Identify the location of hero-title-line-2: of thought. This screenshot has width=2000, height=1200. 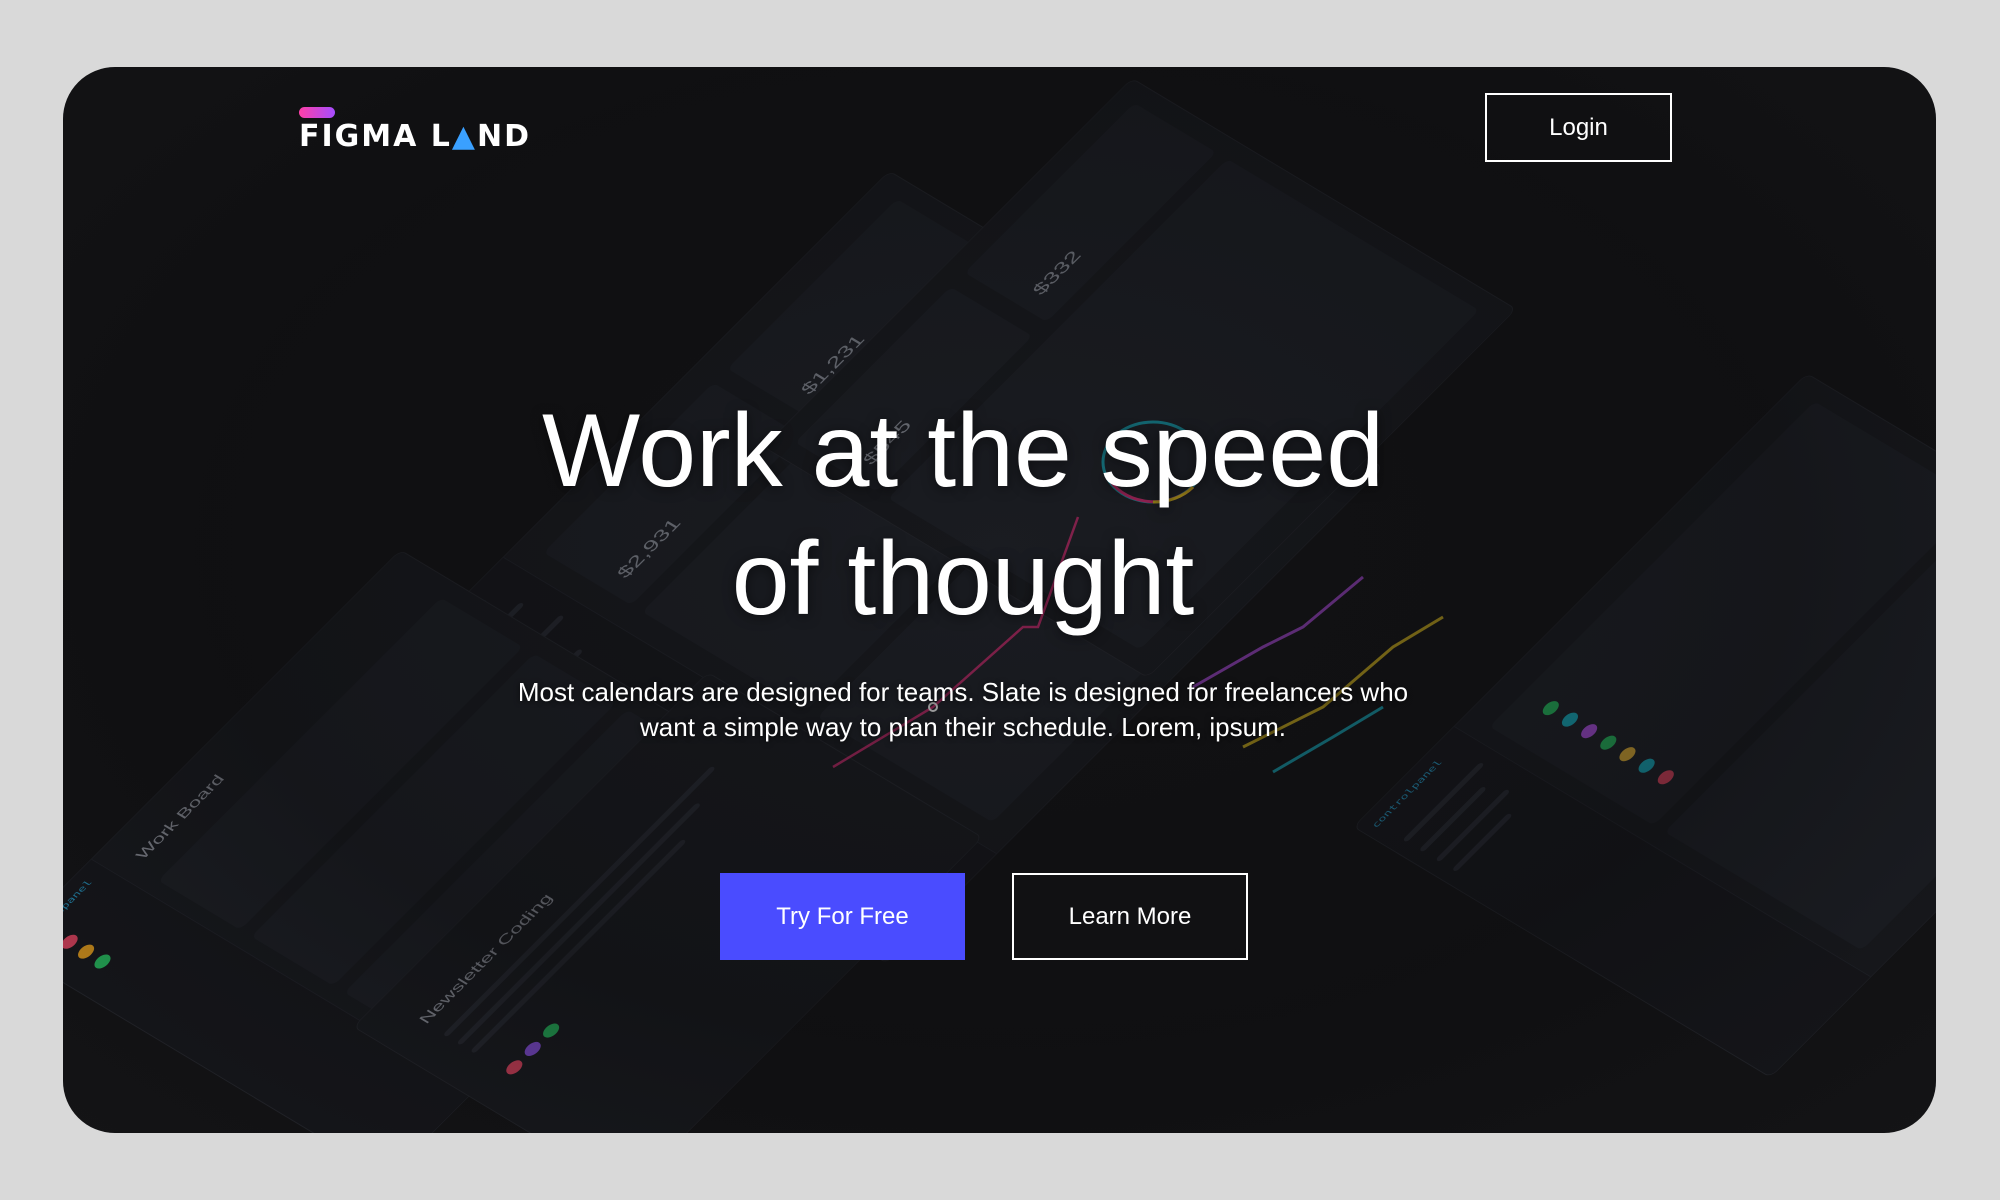
(963, 579).